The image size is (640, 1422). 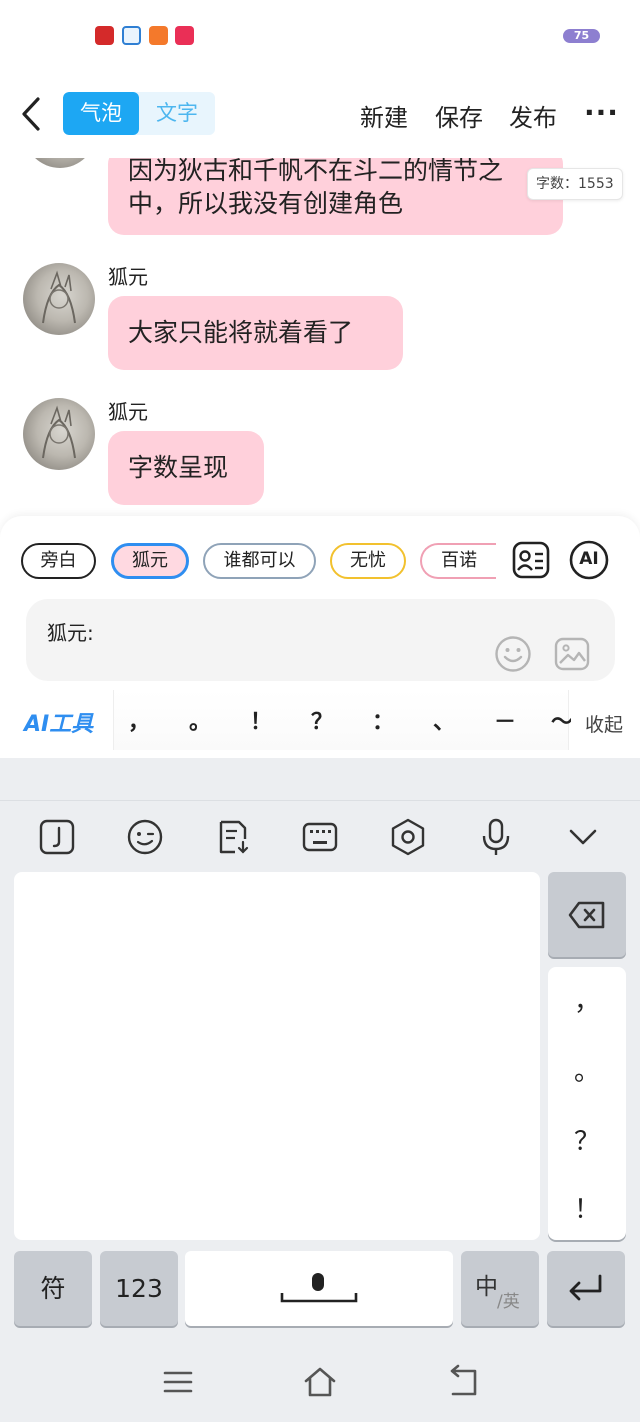 What do you see at coordinates (368, 561) in the screenshot?
I see `role-chip-wuyou: 无忧` at bounding box center [368, 561].